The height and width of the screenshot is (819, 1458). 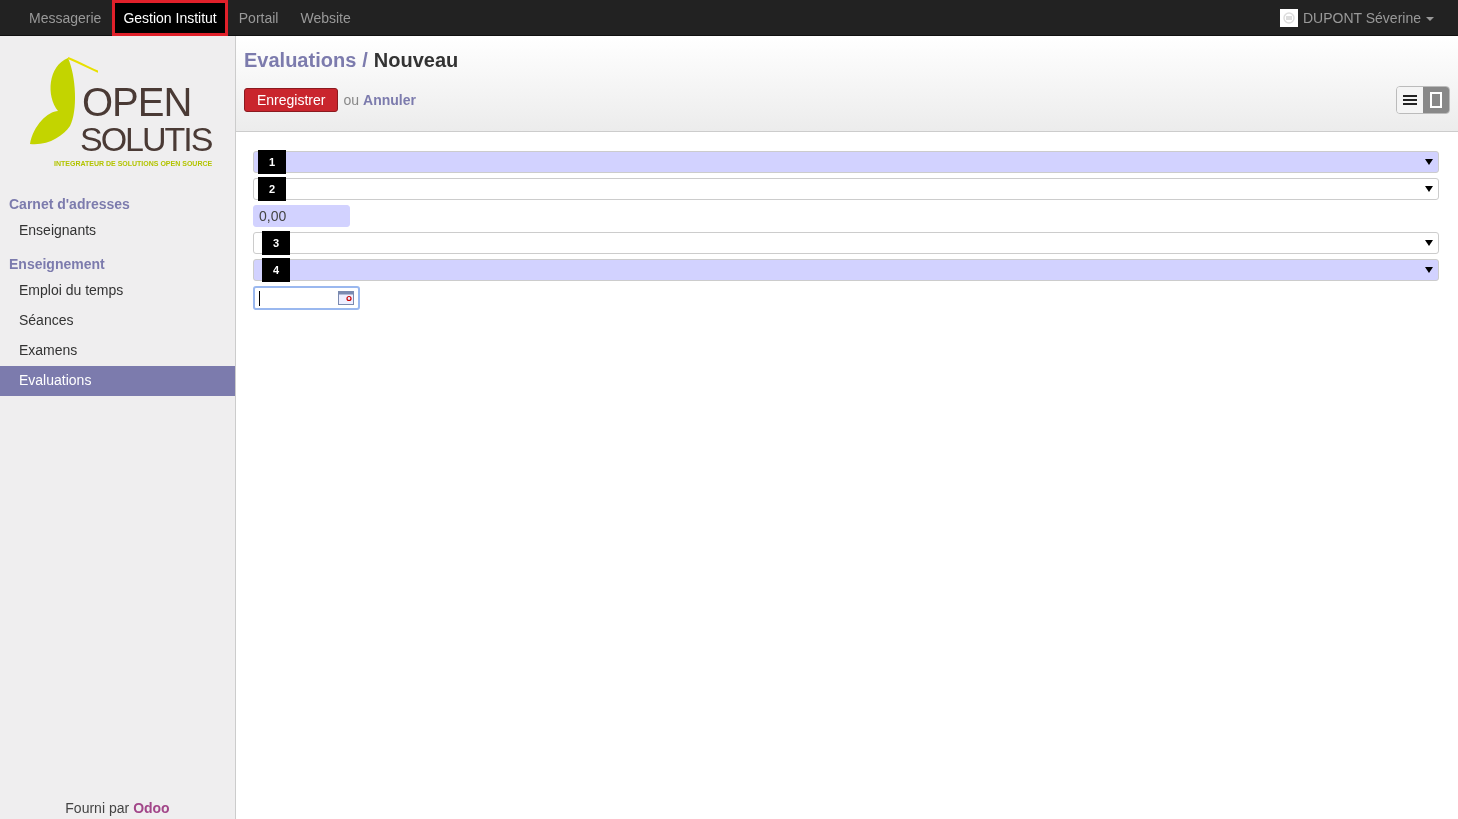 I want to click on footer-text: Fourni par, so click(x=97, y=808).